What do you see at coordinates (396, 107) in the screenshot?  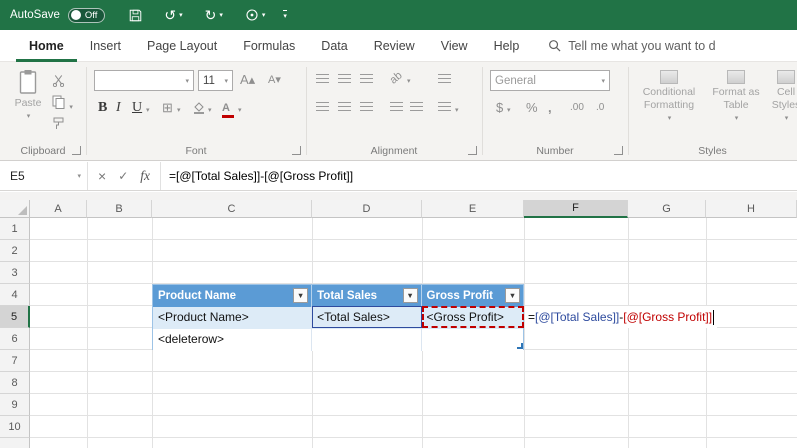 I see `decrease-indent-icon` at bounding box center [396, 107].